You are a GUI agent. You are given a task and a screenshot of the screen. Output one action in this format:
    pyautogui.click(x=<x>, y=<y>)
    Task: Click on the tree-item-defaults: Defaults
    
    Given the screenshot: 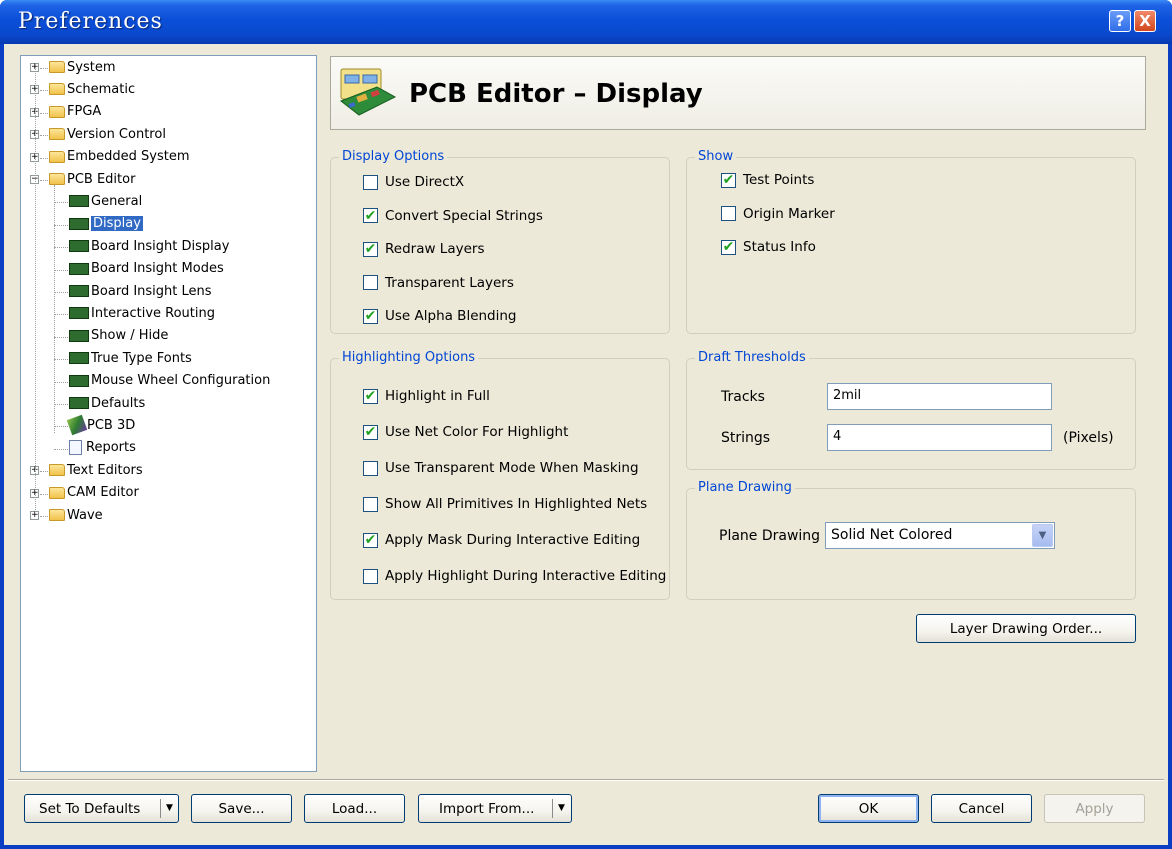 What is the action you would take?
    pyautogui.click(x=107, y=403)
    